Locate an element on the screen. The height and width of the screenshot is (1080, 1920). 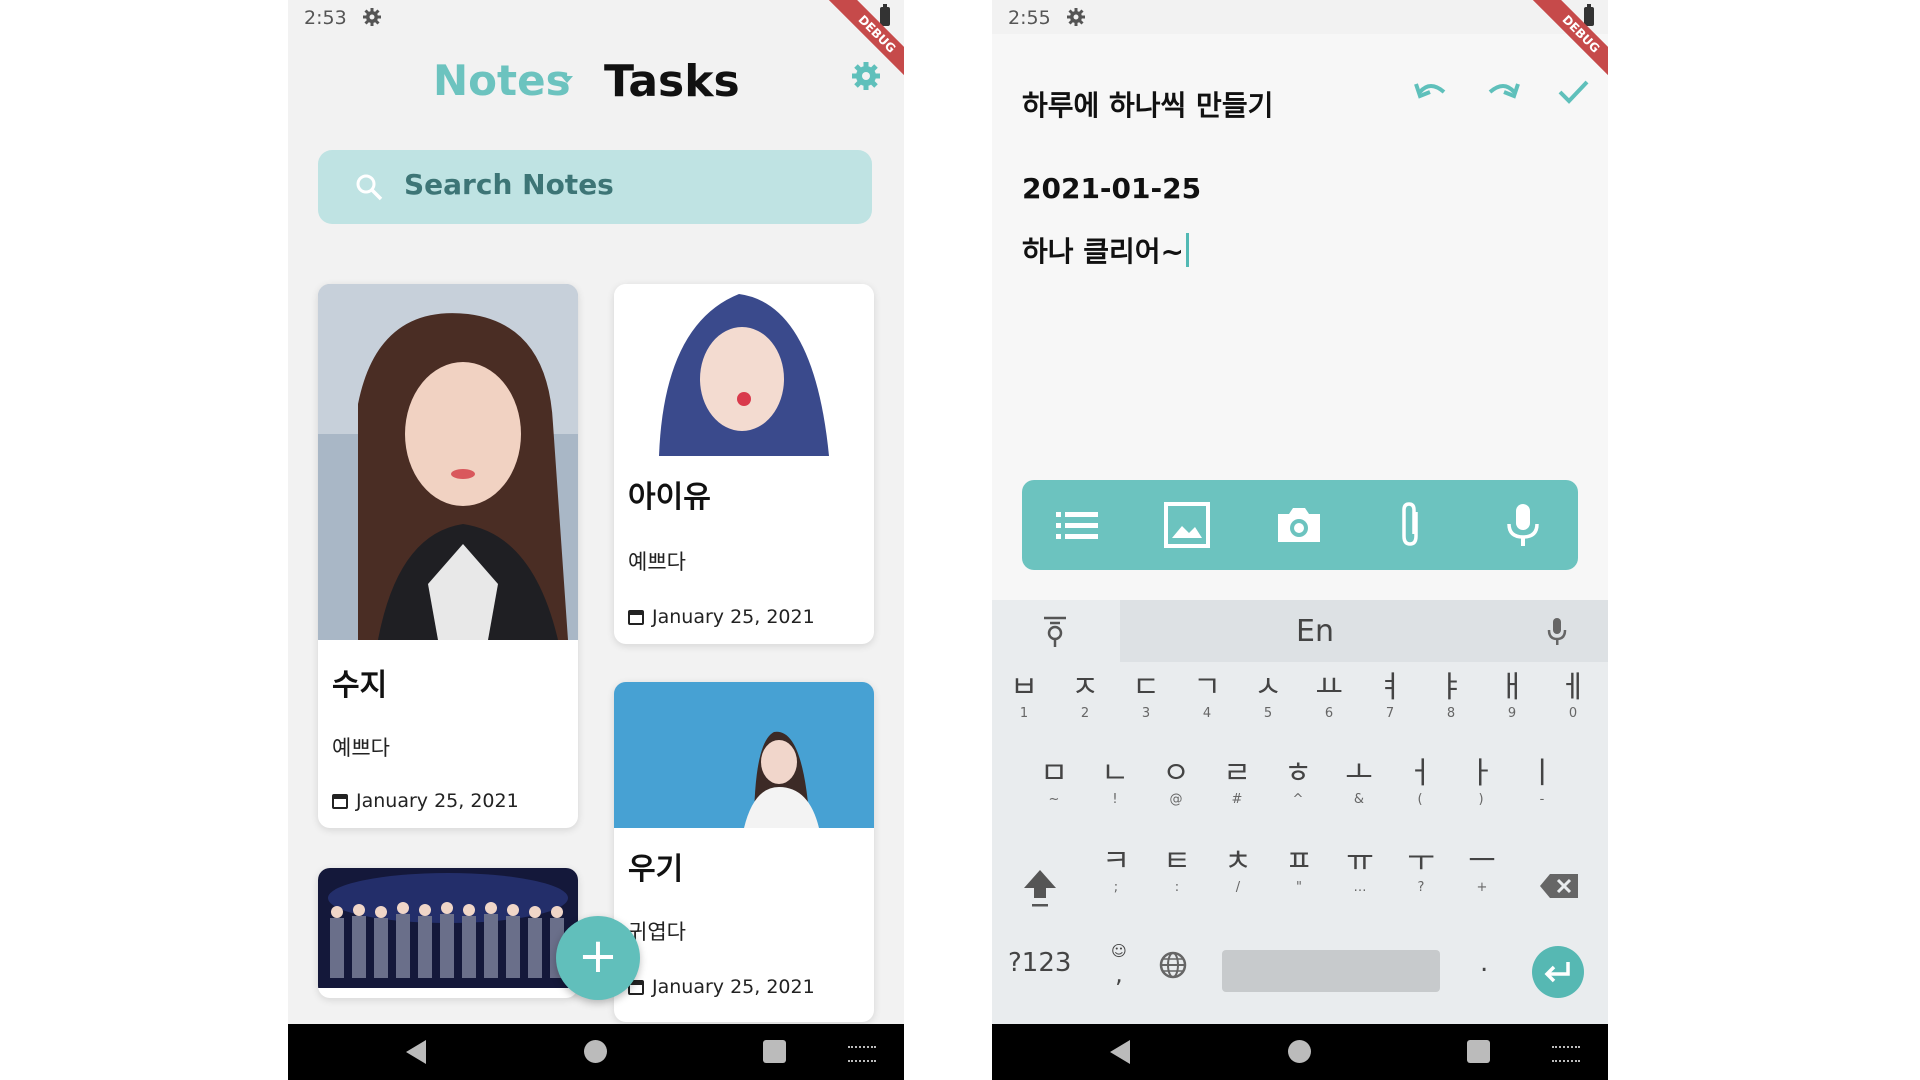
keyboard-key: ㅋ; is located at coordinates (1116, 869).